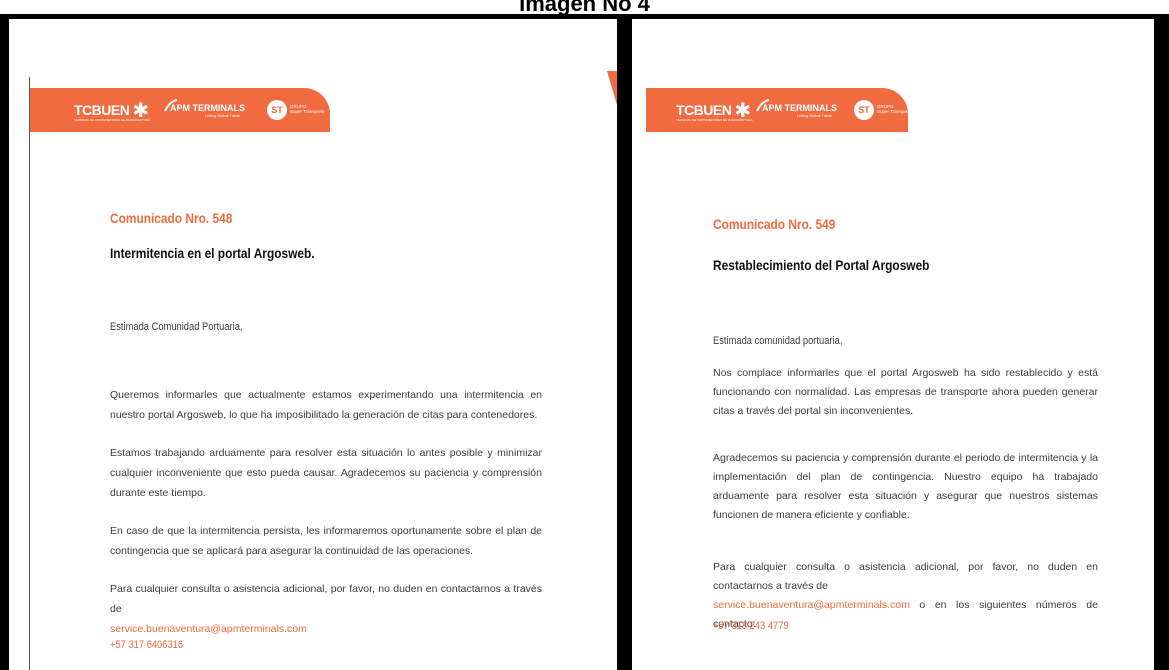 This screenshot has height=670, width=1169. I want to click on greeting: Estimada Comunidad Portuaria,, so click(176, 327).